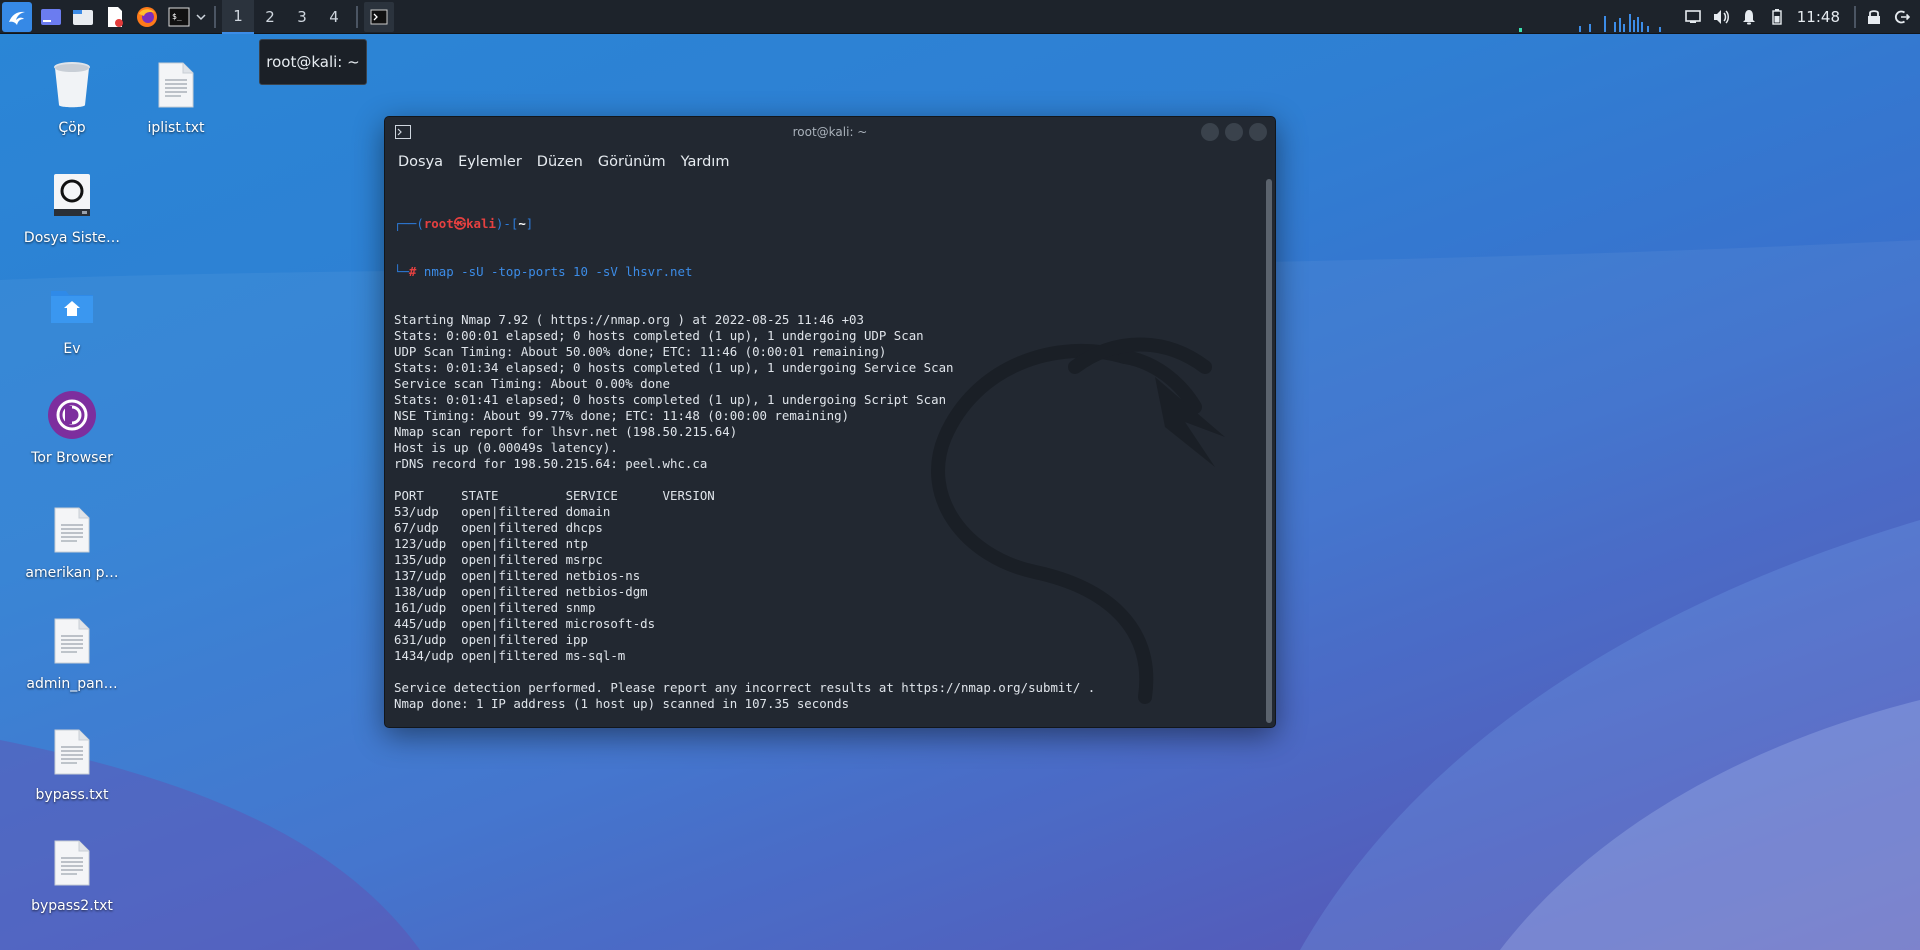 The height and width of the screenshot is (950, 1920). I want to click on terminal-task-button, so click(379, 16).